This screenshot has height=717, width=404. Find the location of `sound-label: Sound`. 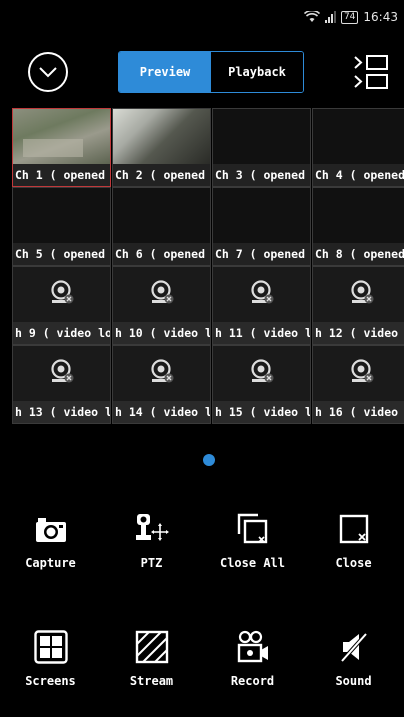

sound-label: Sound is located at coordinates (353, 681).